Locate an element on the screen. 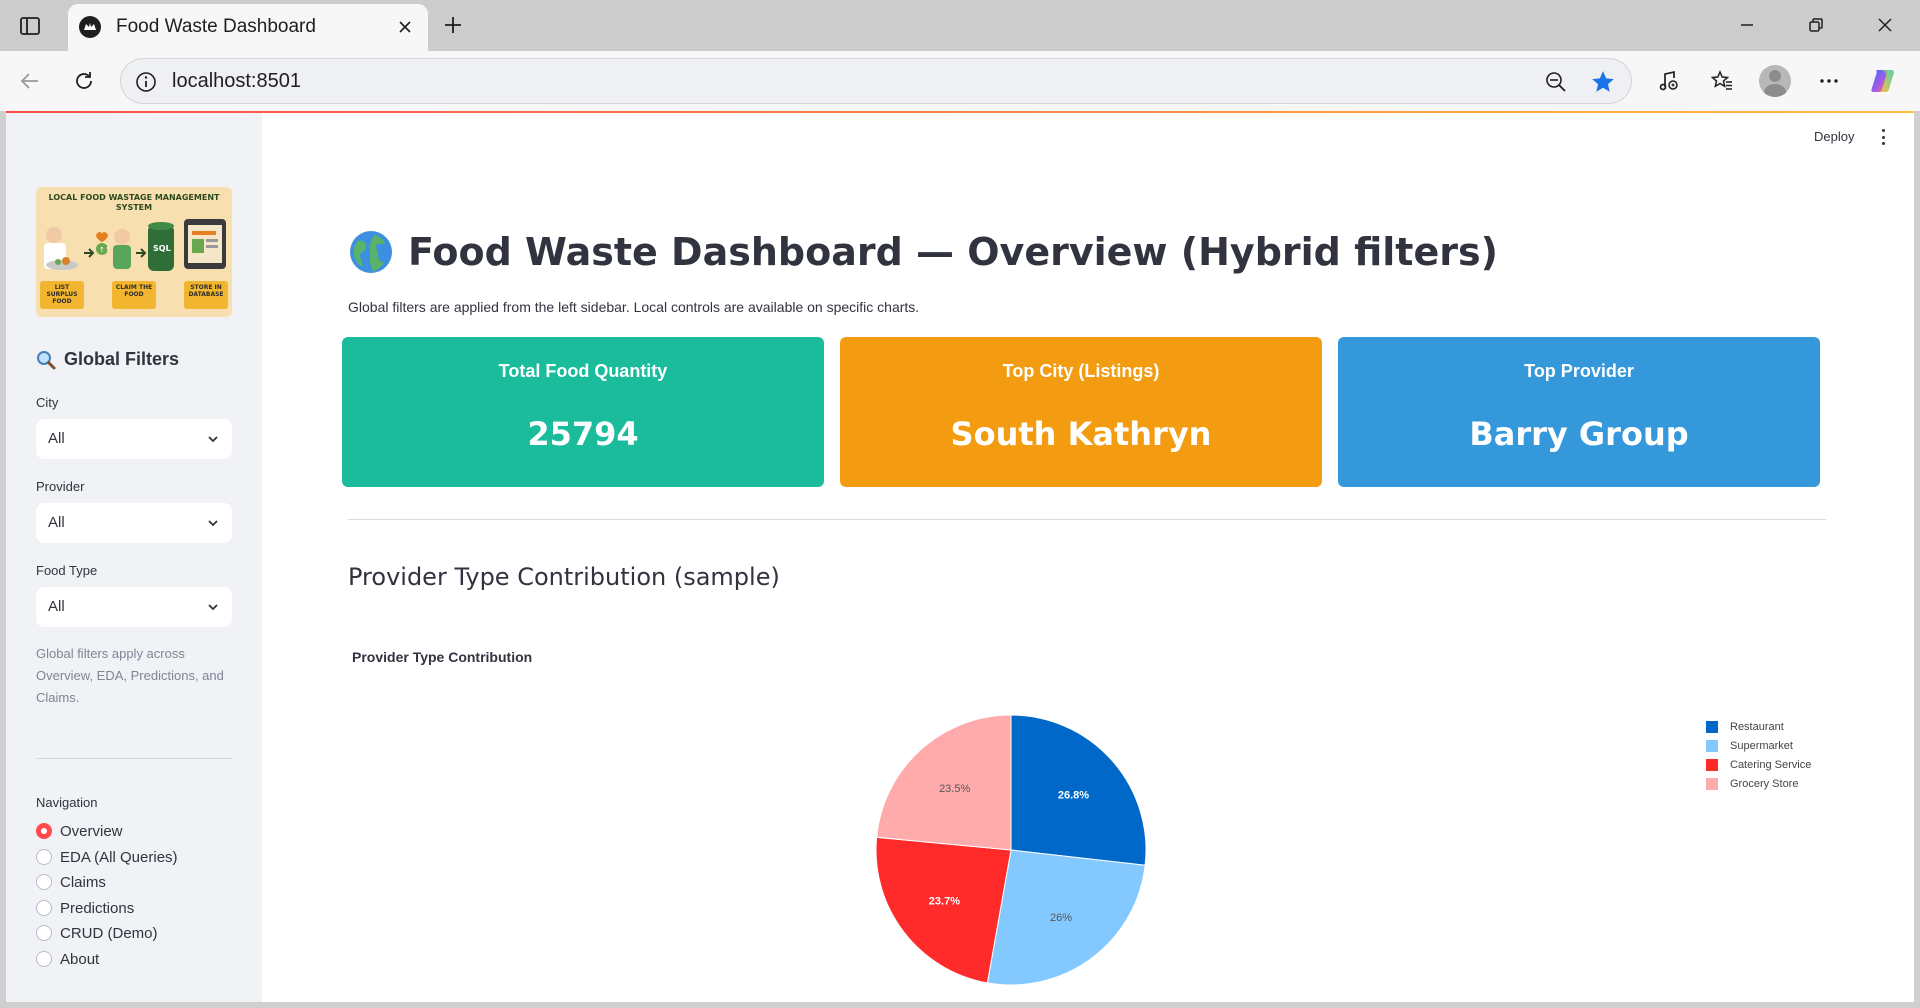 Image resolution: width=1920 pixels, height=1008 pixels. nav-item-crud: CRUD (Demo) is located at coordinates (97, 933).